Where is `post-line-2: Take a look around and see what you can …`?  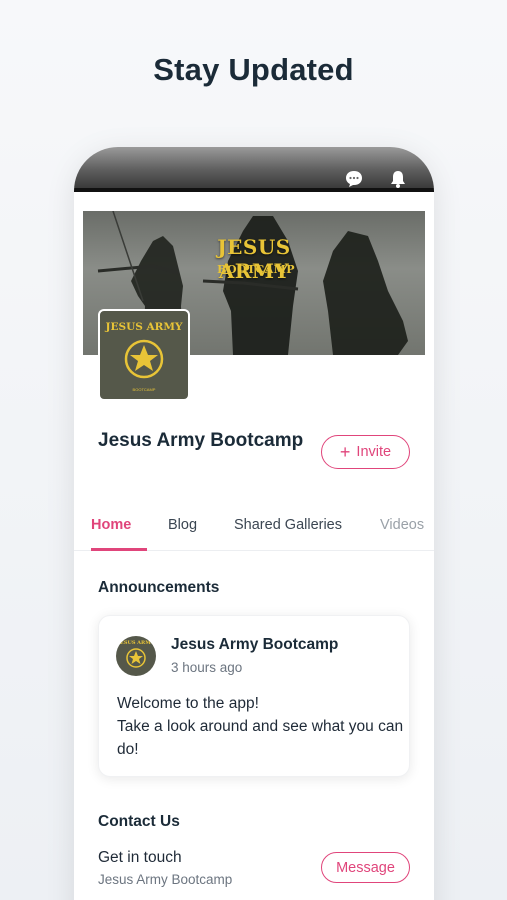
post-line-2: Take a look around and see what you can … is located at coordinates (260, 738).